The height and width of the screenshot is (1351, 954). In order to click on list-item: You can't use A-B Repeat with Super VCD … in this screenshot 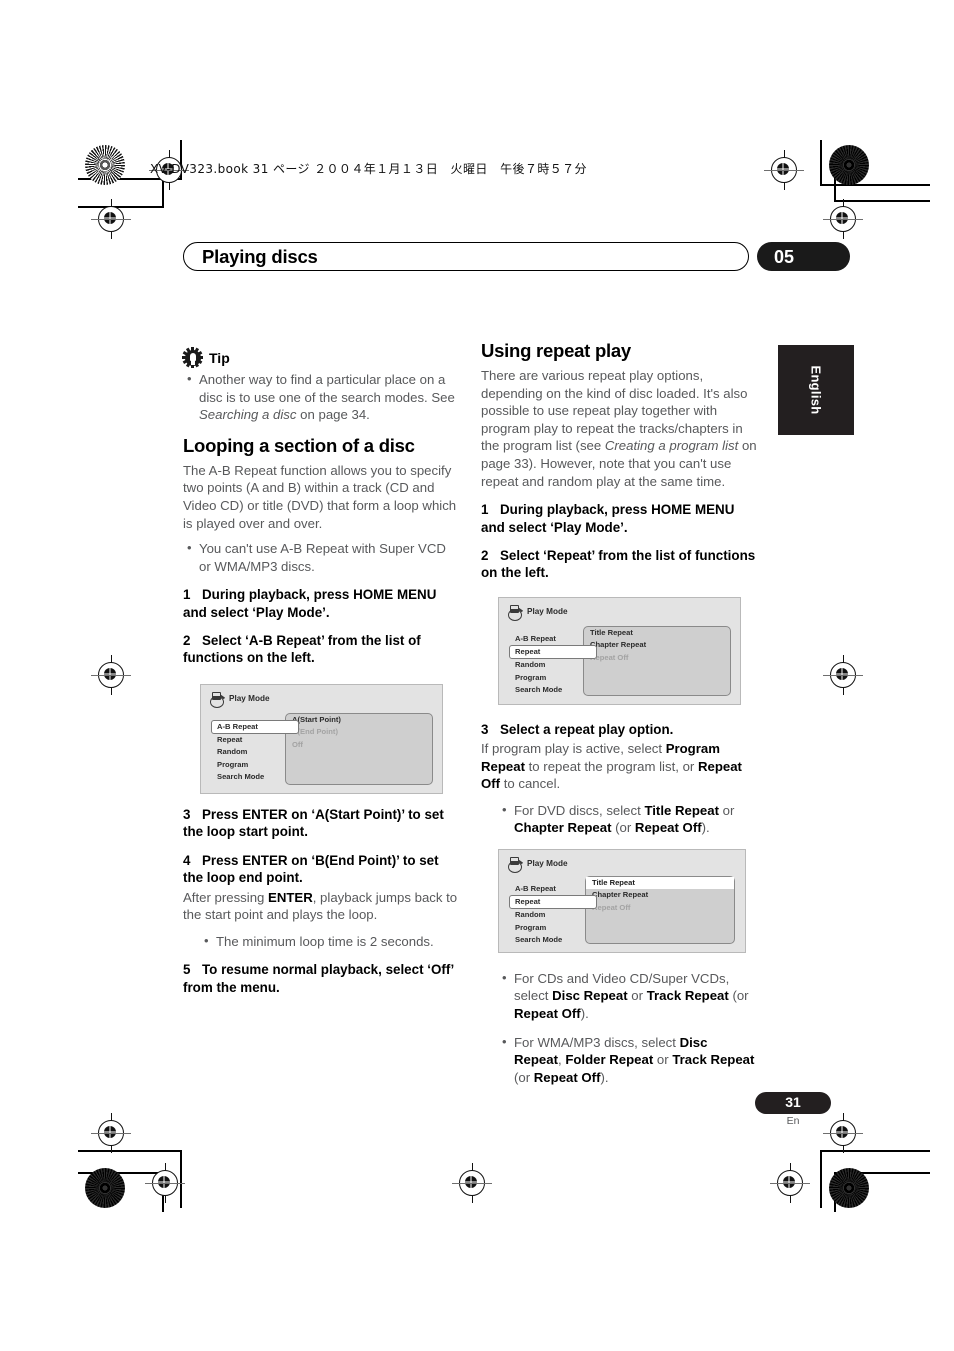, I will do `click(321, 557)`.